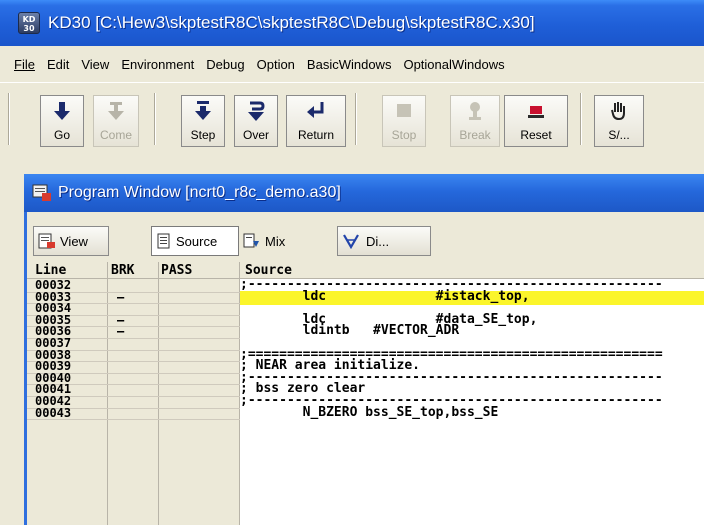 The width and height of the screenshot is (704, 525). Describe the element at coordinates (163, 241) in the screenshot. I see `source-icon` at that location.